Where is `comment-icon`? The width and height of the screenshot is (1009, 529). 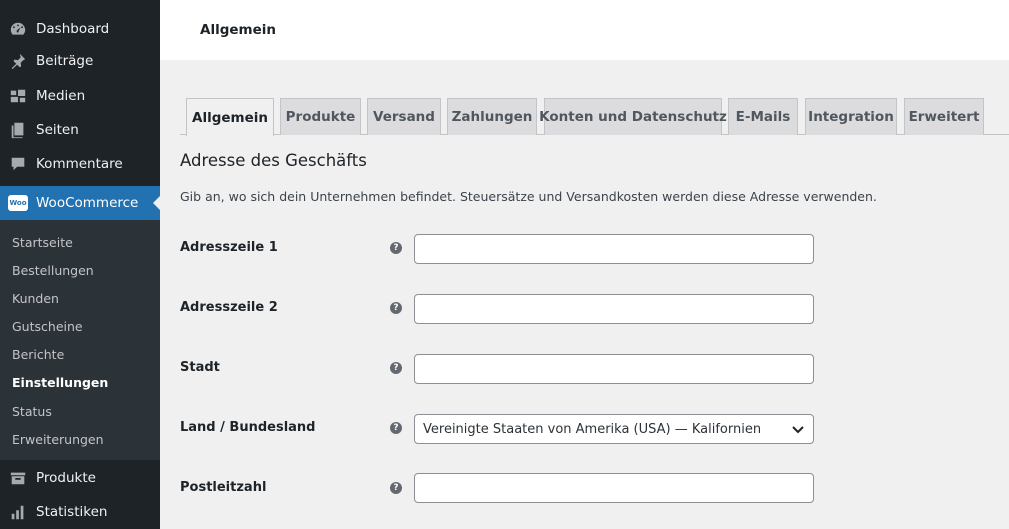 comment-icon is located at coordinates (18, 164).